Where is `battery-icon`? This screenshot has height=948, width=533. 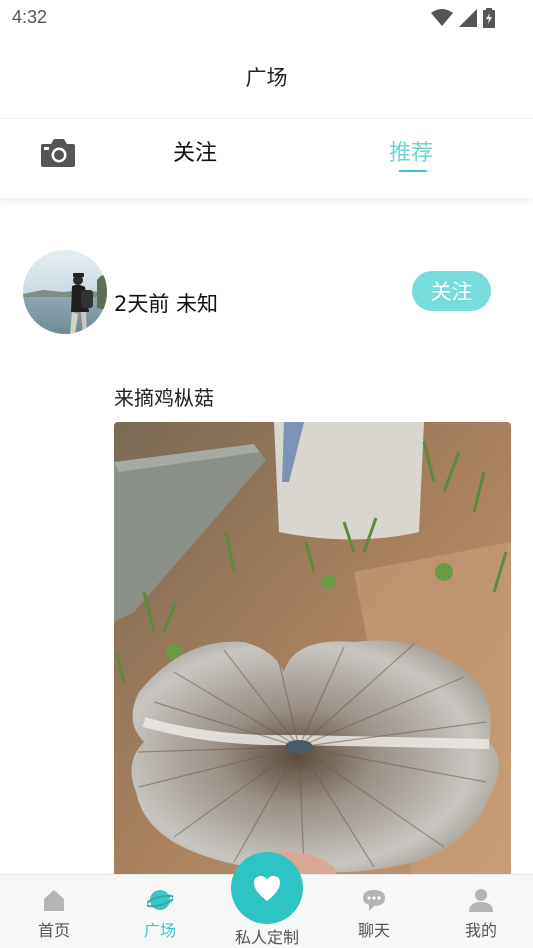
battery-icon is located at coordinates (489, 18).